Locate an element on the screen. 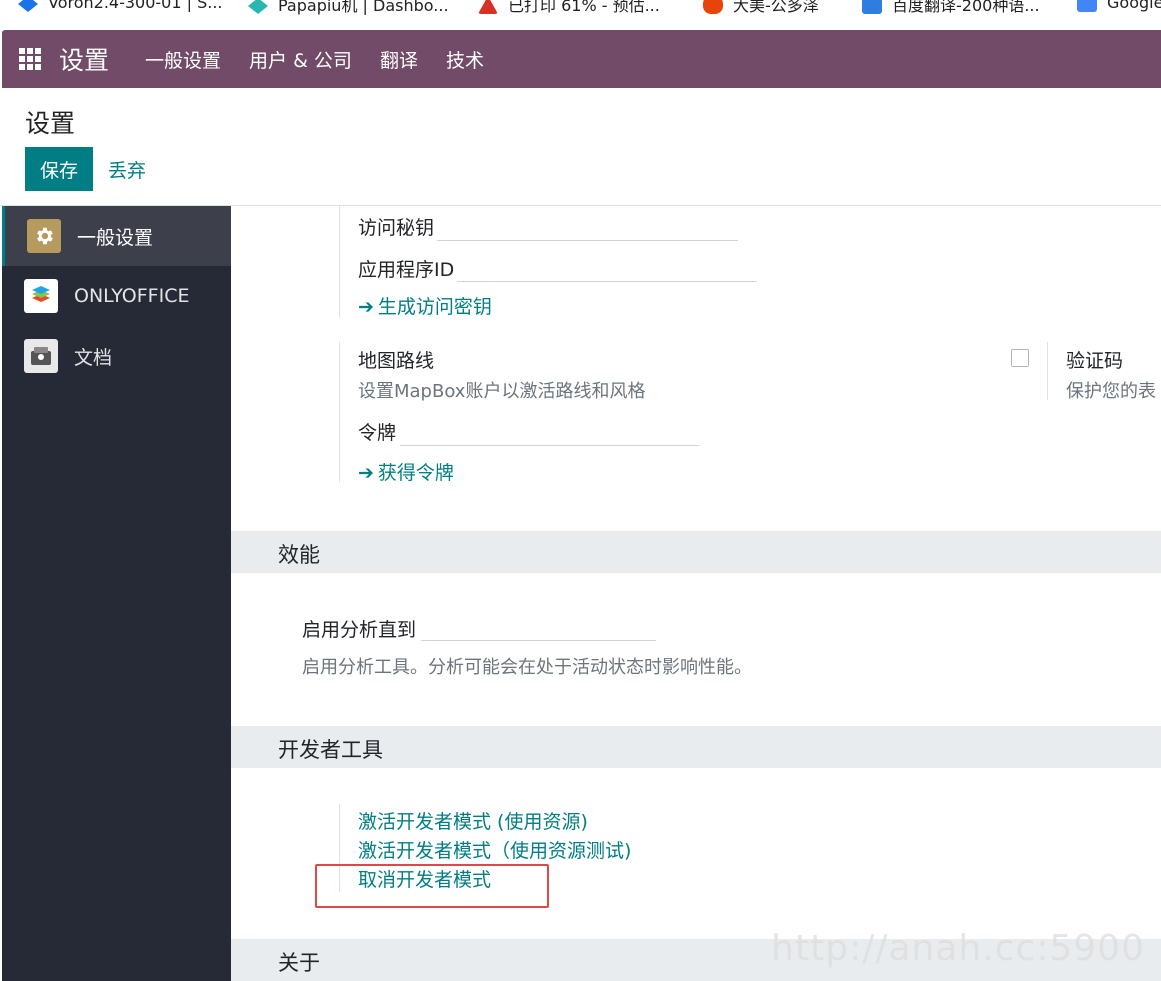 The width and height of the screenshot is (1161, 981). sidebar-item-label: 一般设置 is located at coordinates (115, 237).